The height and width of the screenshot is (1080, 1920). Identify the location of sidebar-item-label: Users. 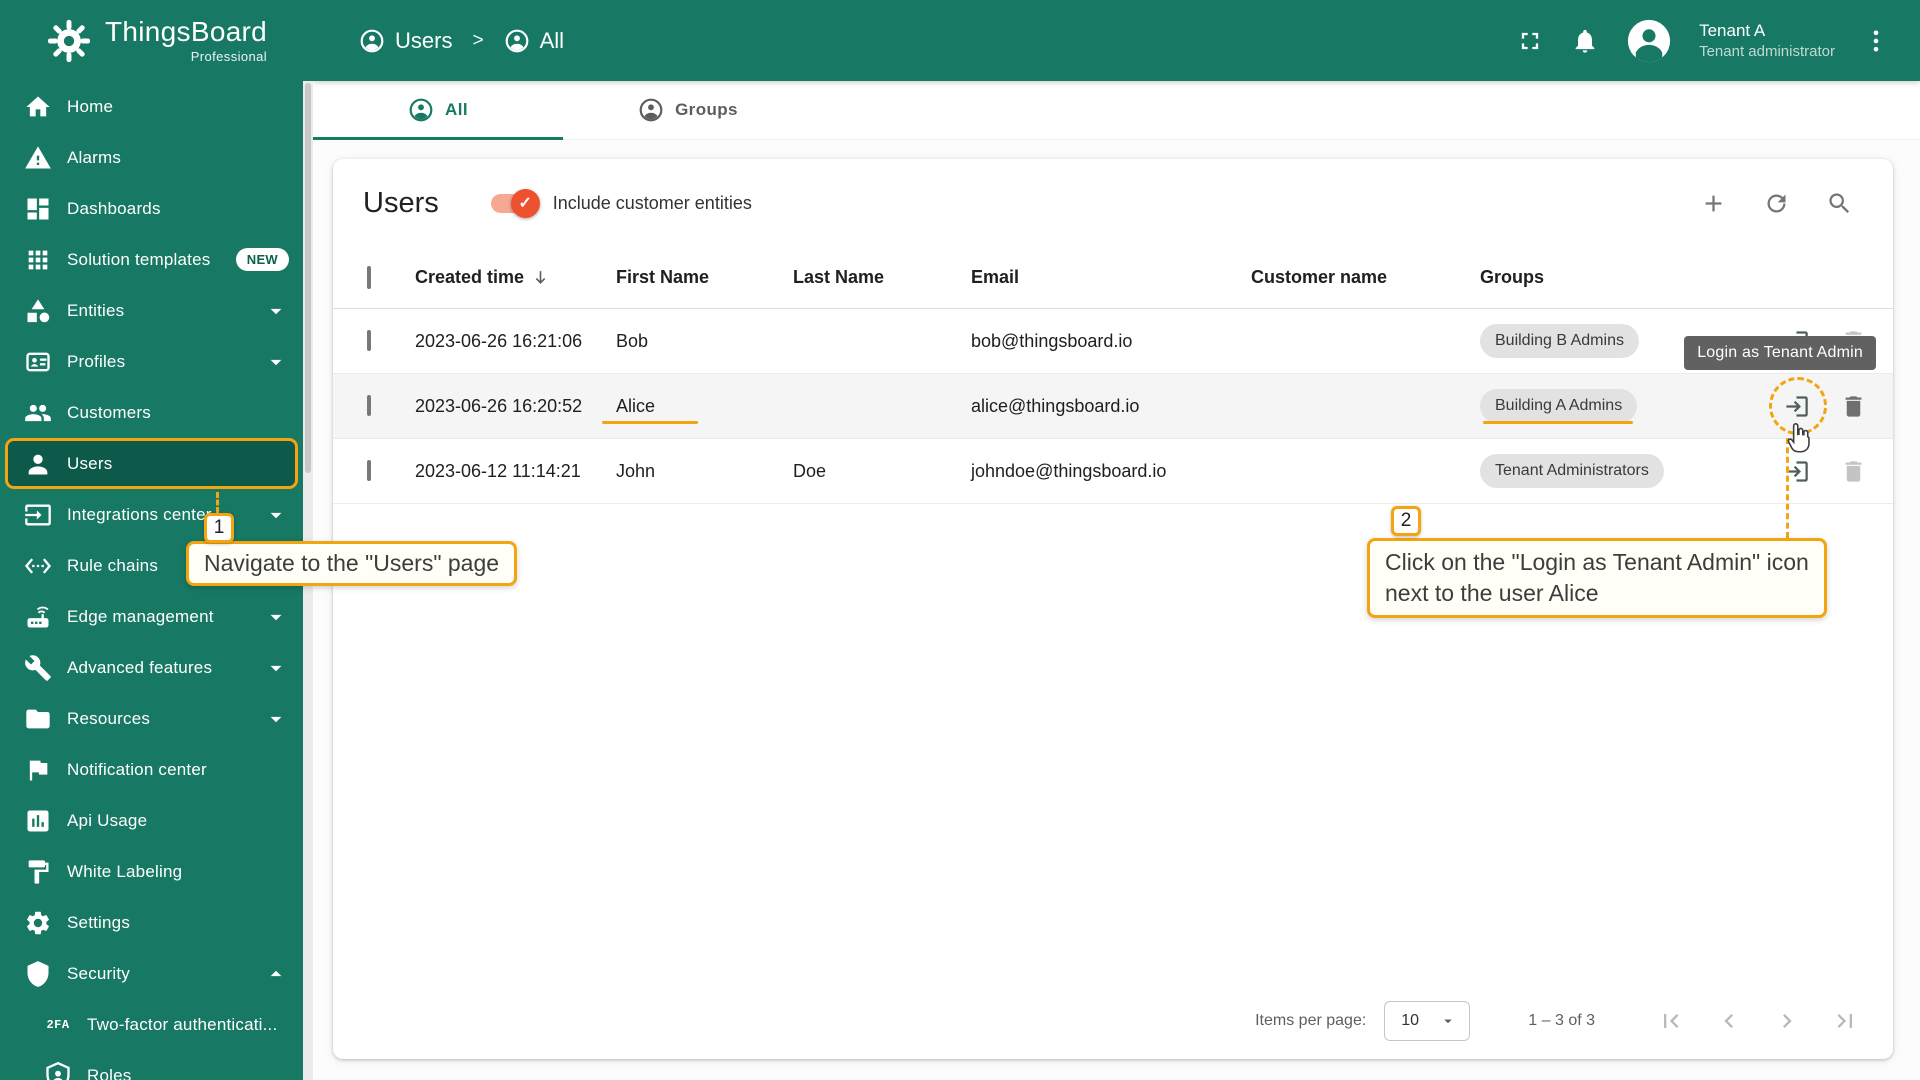
(90, 463).